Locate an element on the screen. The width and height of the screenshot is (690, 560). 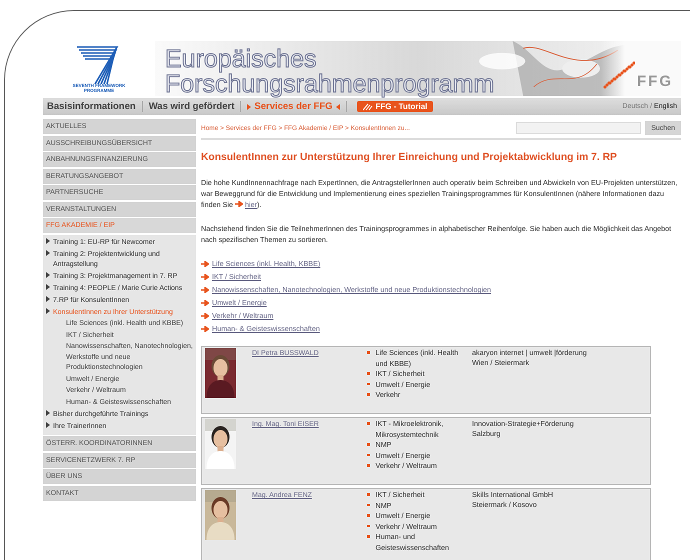
nav-tab: Basisinformationen is located at coordinates (91, 106).